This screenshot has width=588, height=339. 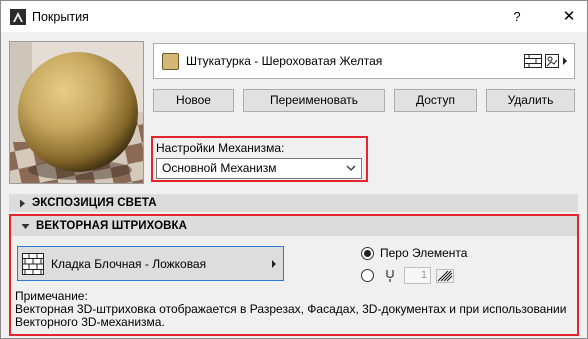 What do you see at coordinates (94, 203) in the screenshot?
I see `section-light-title: ЭКСПОЗИЦИЯ СВЕТА` at bounding box center [94, 203].